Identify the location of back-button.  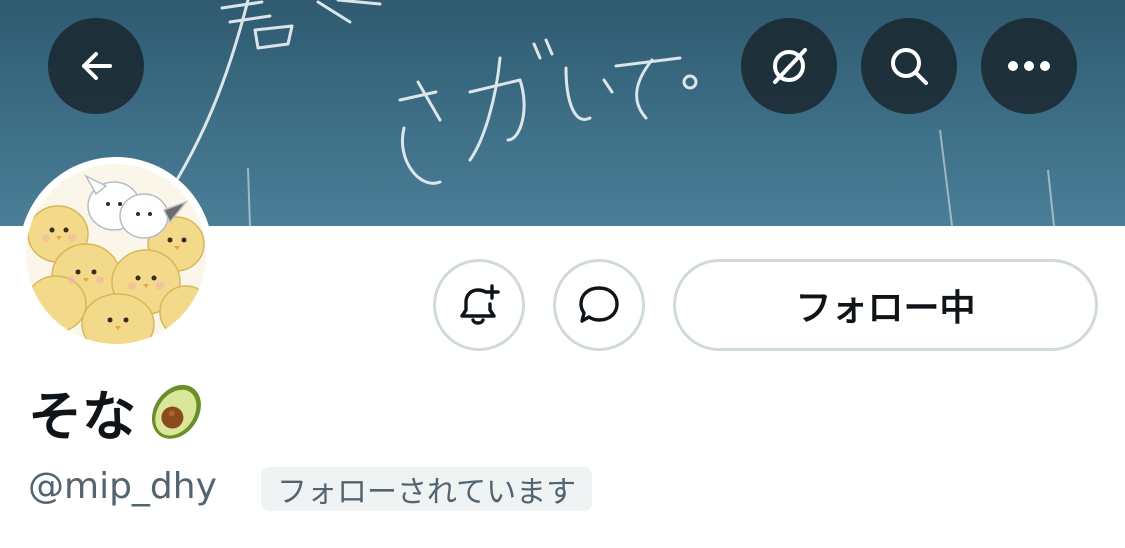
(96, 66).